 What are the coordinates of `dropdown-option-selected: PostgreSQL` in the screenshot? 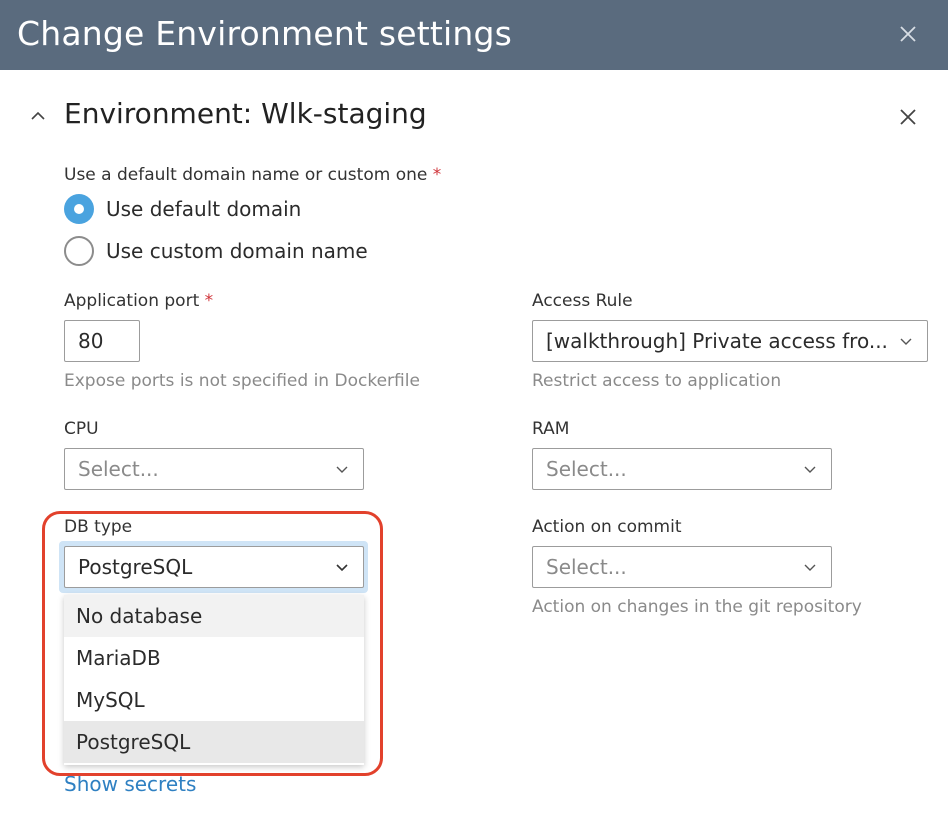 It's located at (214, 742).